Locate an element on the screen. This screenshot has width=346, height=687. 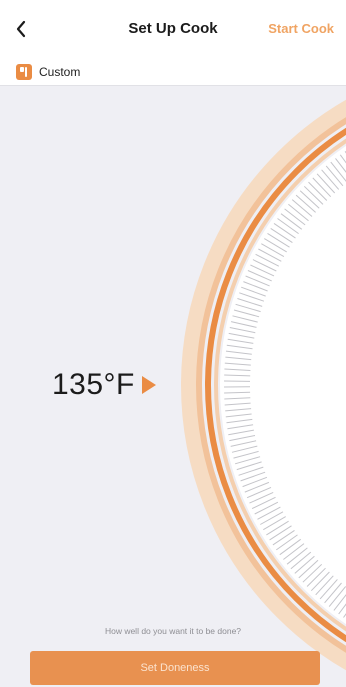
navigation-bar: Set Up Cook Start Cook is located at coordinates (173, 29).